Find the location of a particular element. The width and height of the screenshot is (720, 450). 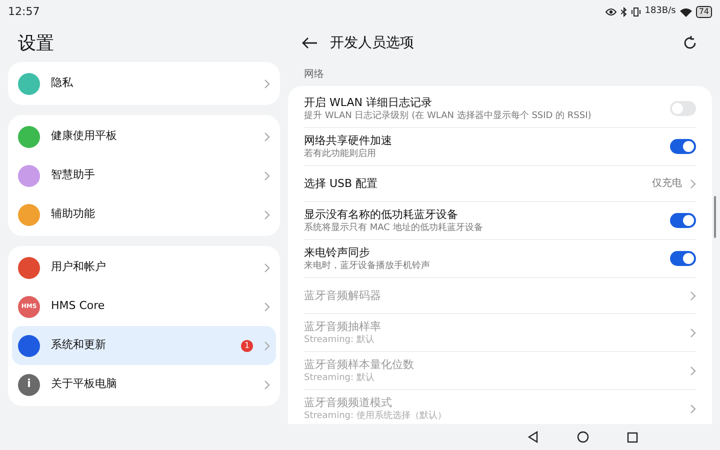

row-title: 蓝牙音频频道模式 is located at coordinates (348, 402).